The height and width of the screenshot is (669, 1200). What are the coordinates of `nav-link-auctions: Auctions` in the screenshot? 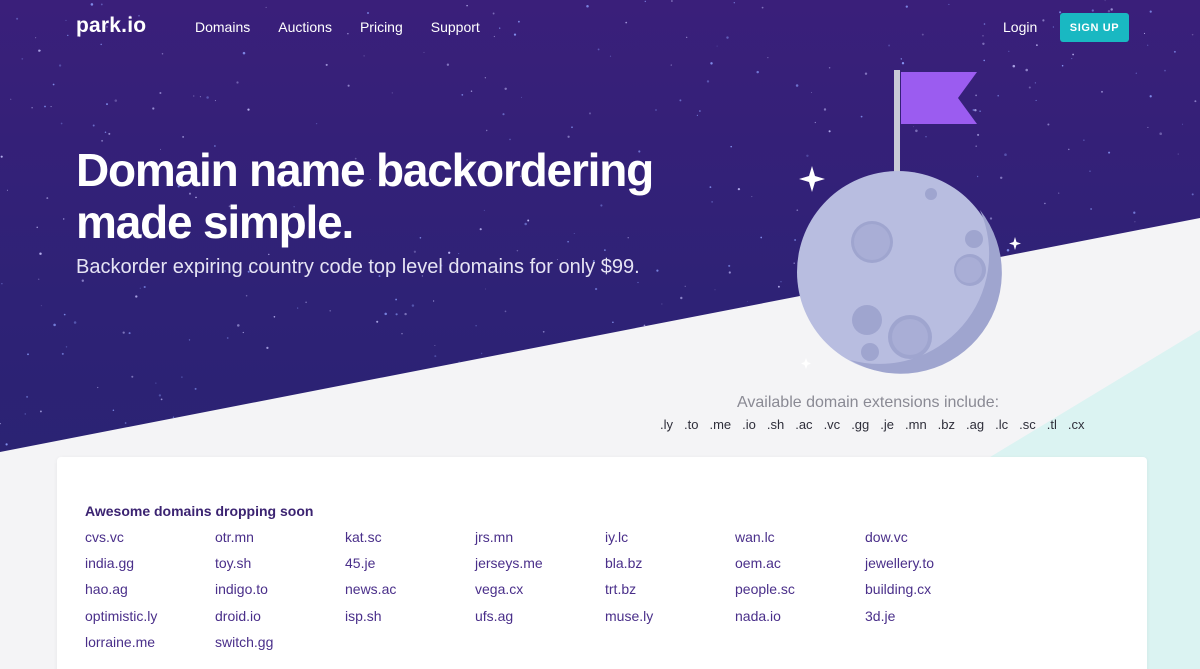 It's located at (305, 27).